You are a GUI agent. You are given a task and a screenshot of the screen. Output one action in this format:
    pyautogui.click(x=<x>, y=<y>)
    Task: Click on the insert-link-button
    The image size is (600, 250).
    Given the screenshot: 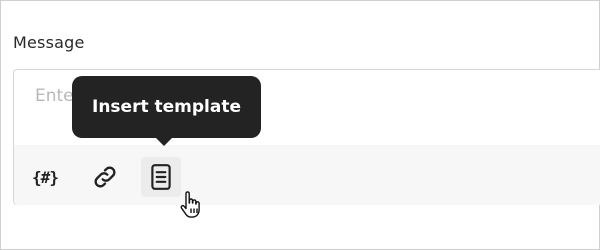 What is the action you would take?
    pyautogui.click(x=105, y=177)
    